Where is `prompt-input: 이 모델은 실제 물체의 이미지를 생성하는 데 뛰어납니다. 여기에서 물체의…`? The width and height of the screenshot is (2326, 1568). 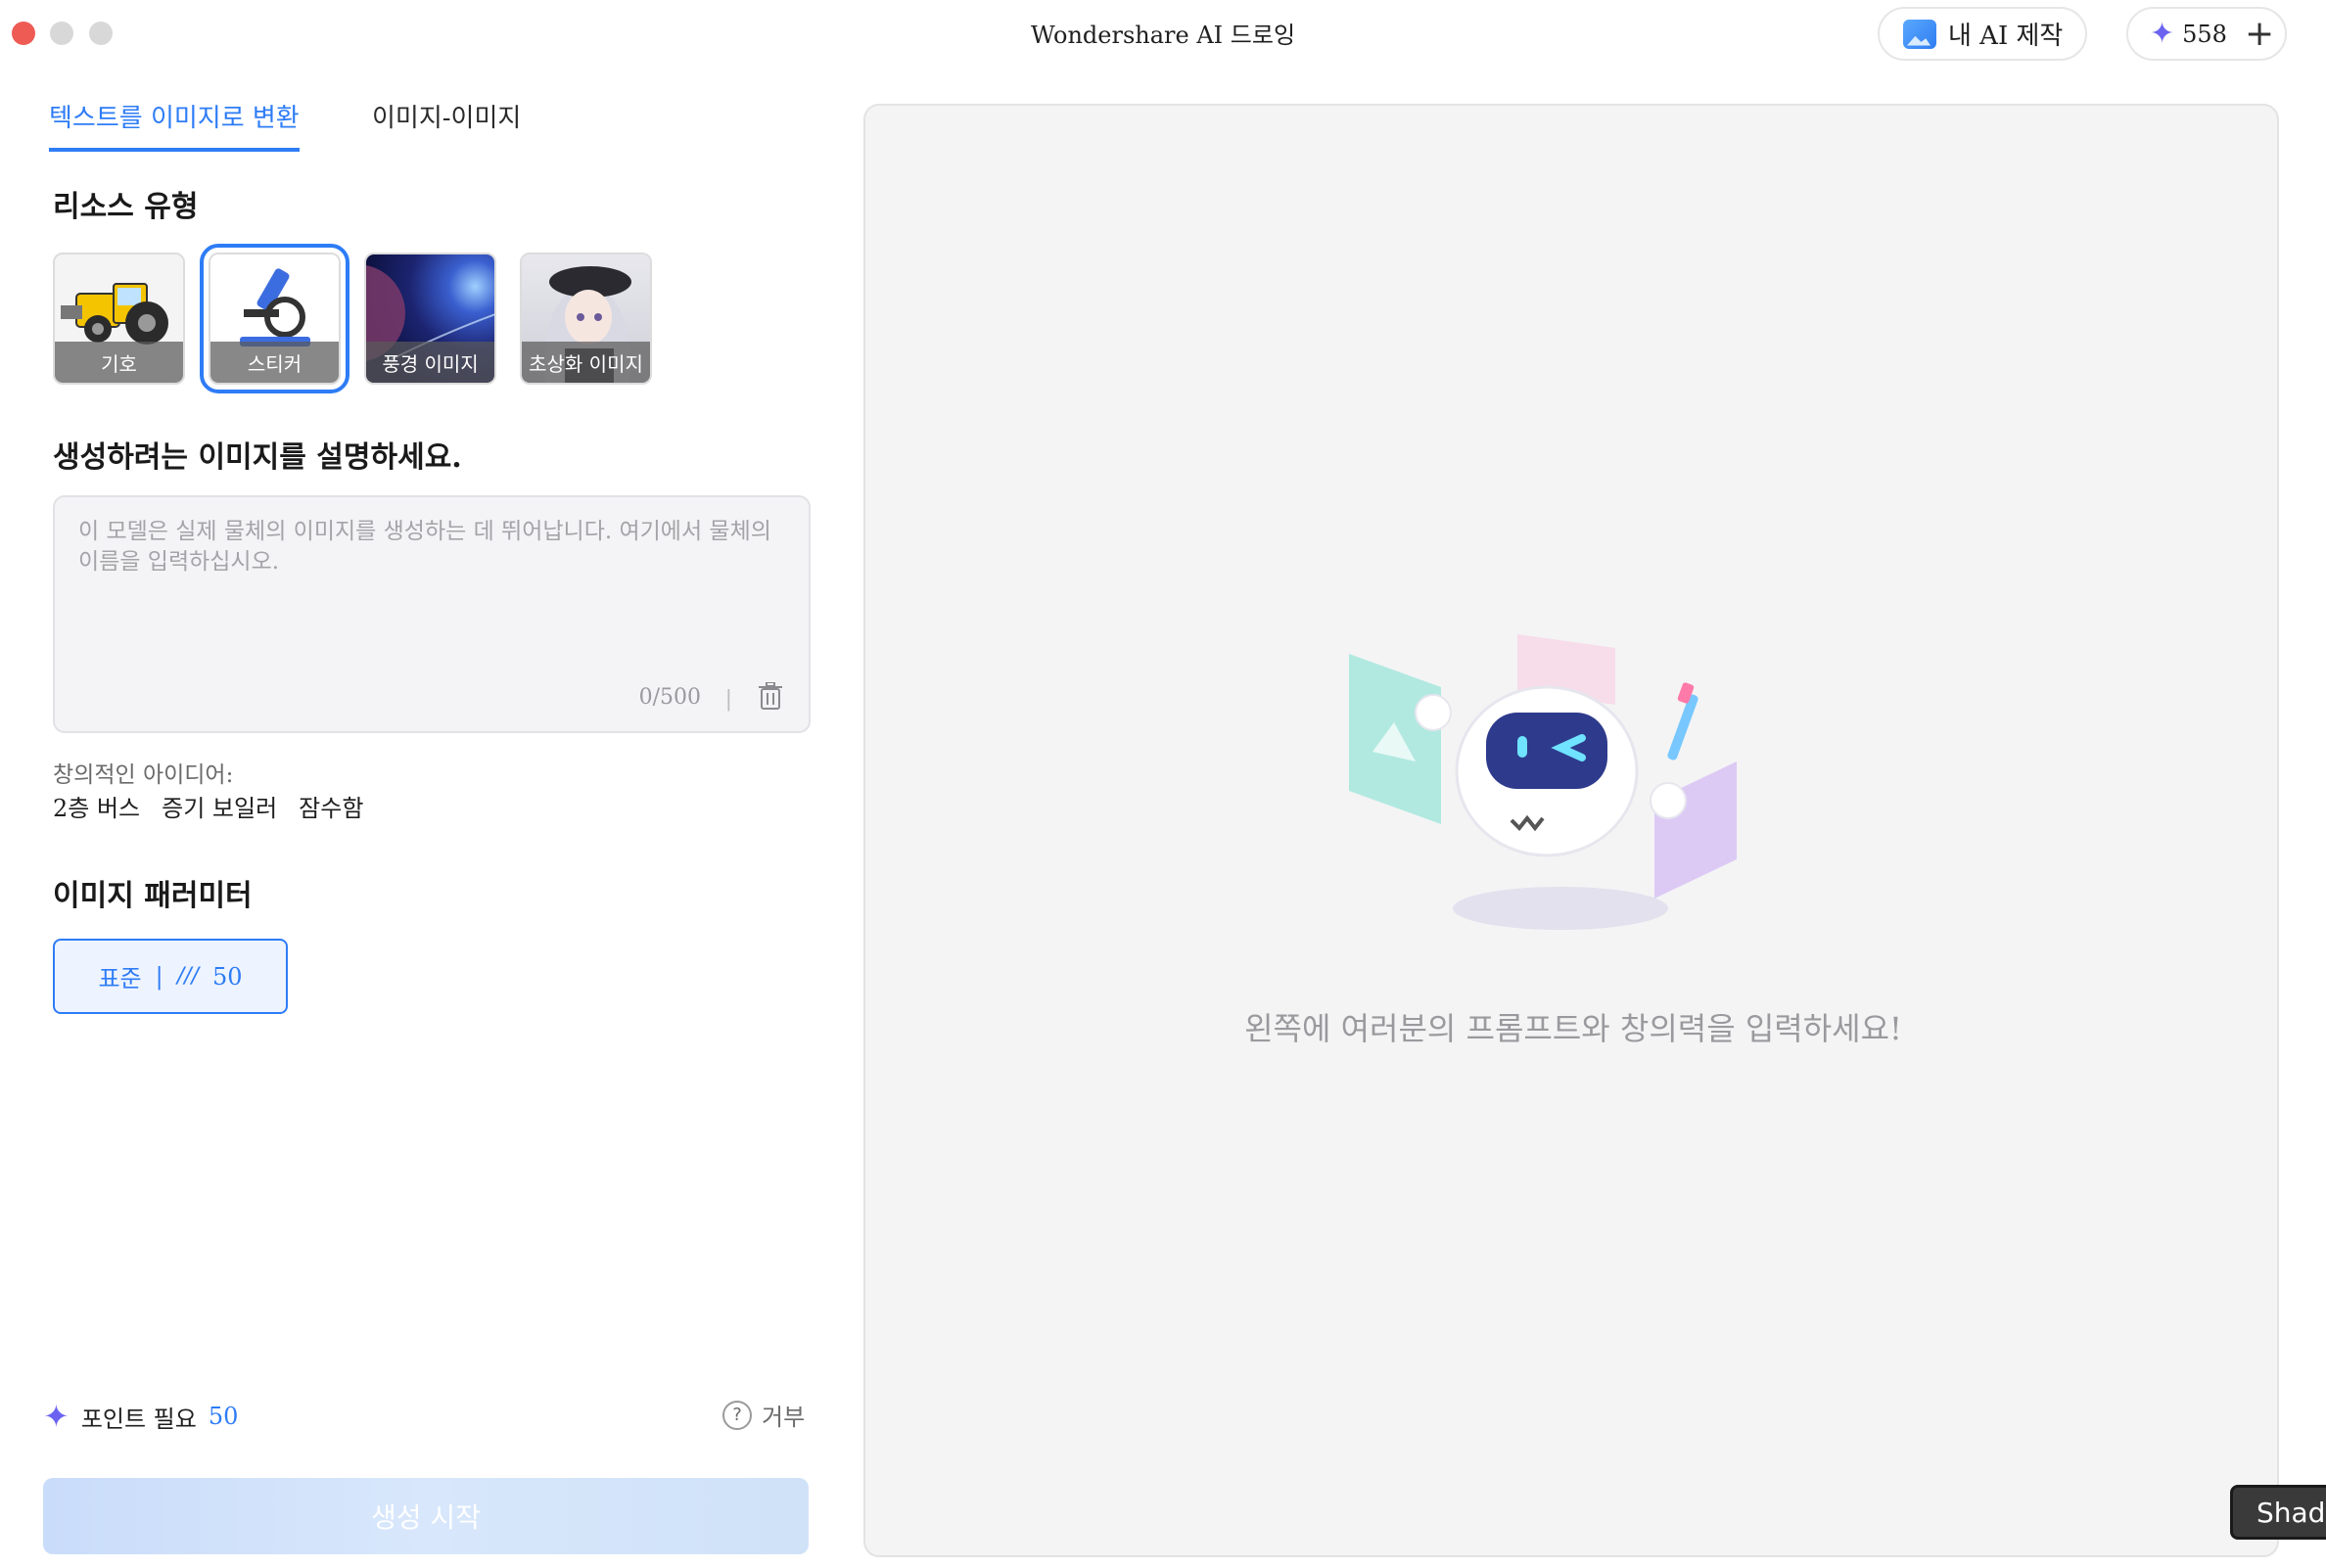
prompt-input: 이 모델은 실제 물체의 이미지를 생성하는 데 뛰어납니다. 여기에서 물체의… is located at coordinates (432, 614).